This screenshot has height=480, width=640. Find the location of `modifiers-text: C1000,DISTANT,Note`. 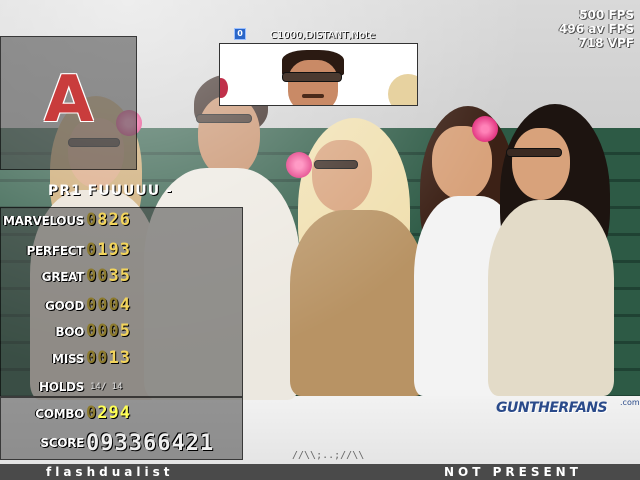

modifiers-text: C1000,DISTANT,Note is located at coordinates (323, 35).